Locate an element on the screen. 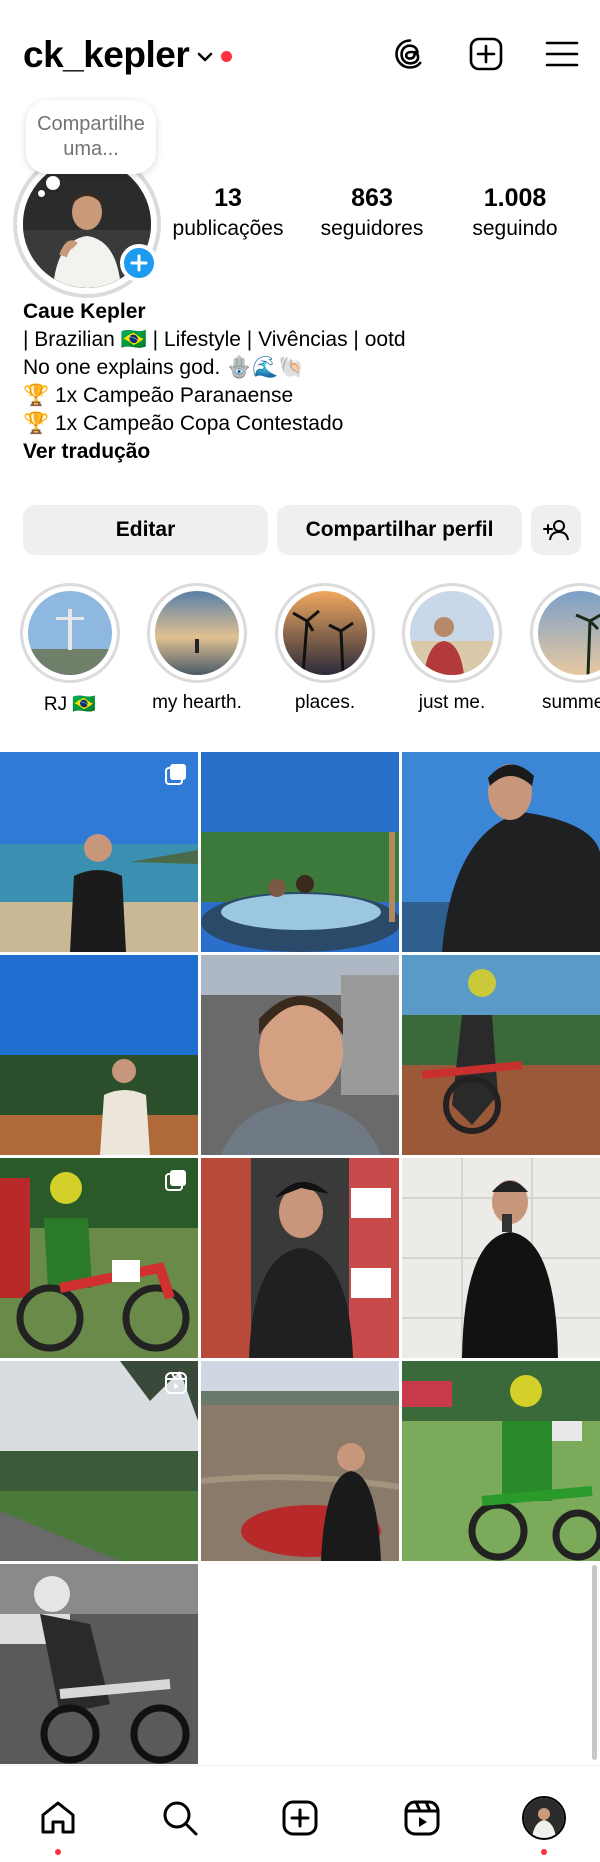 Image resolution: width=600 pixels, height=1862 pixels. profile-avatar is located at coordinates (544, 1818).